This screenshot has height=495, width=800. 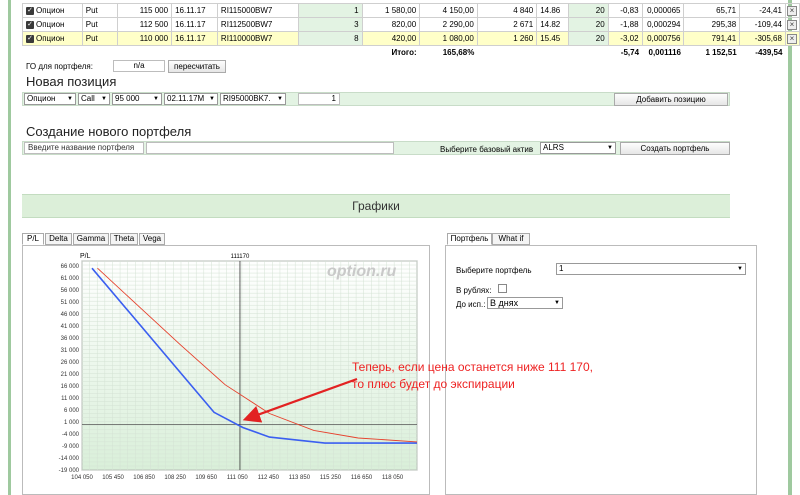 I want to click on strike-cell: 110 000, so click(x=154, y=38).